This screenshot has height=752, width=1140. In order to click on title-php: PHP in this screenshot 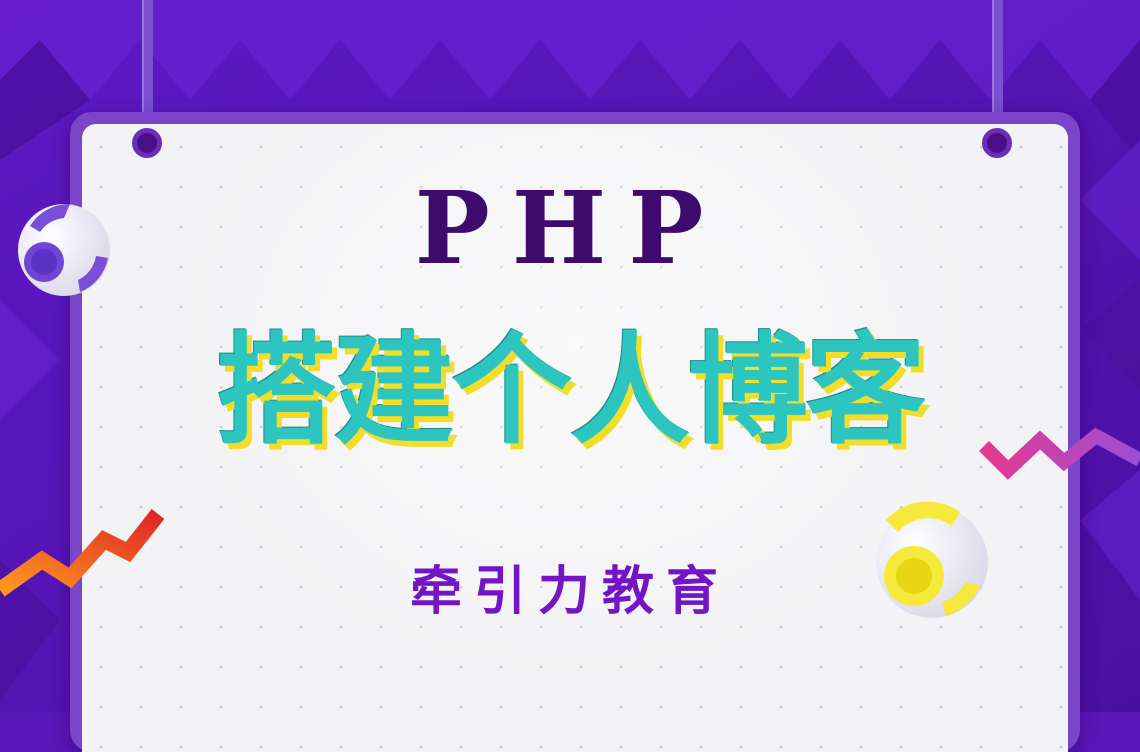, I will do `click(570, 228)`.